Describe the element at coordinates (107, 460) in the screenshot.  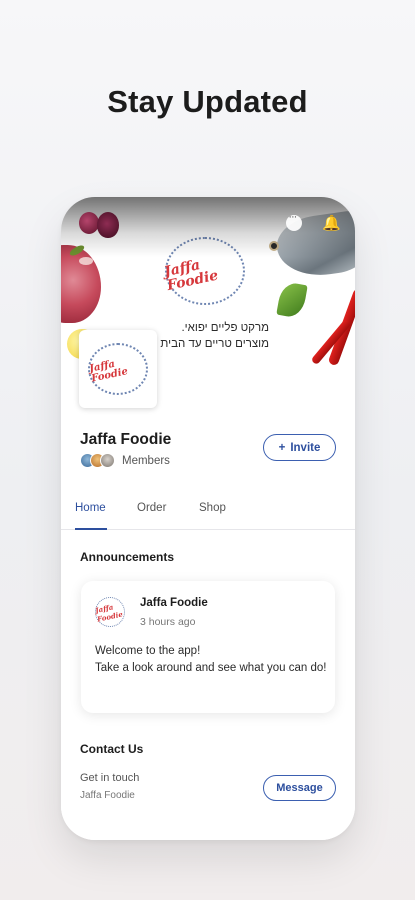
I see `member-avatar` at that location.